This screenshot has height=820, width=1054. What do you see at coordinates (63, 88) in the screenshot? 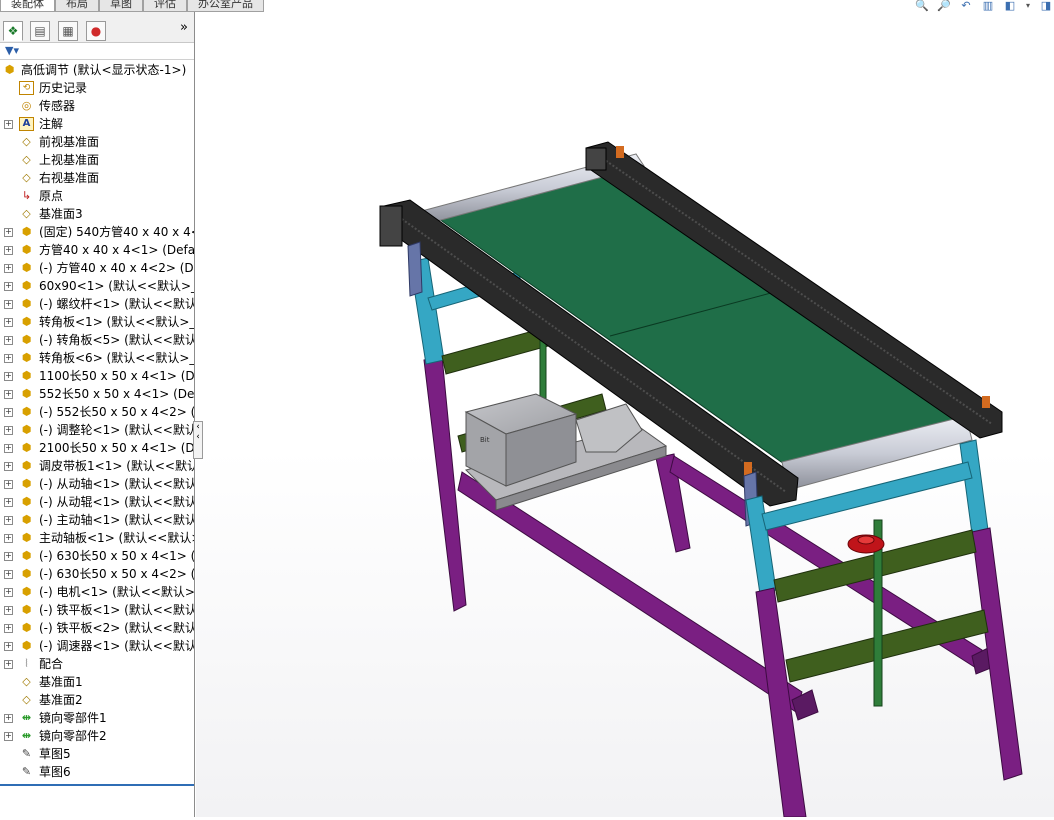
I see `tree-item-label: 历史记录` at bounding box center [63, 88].